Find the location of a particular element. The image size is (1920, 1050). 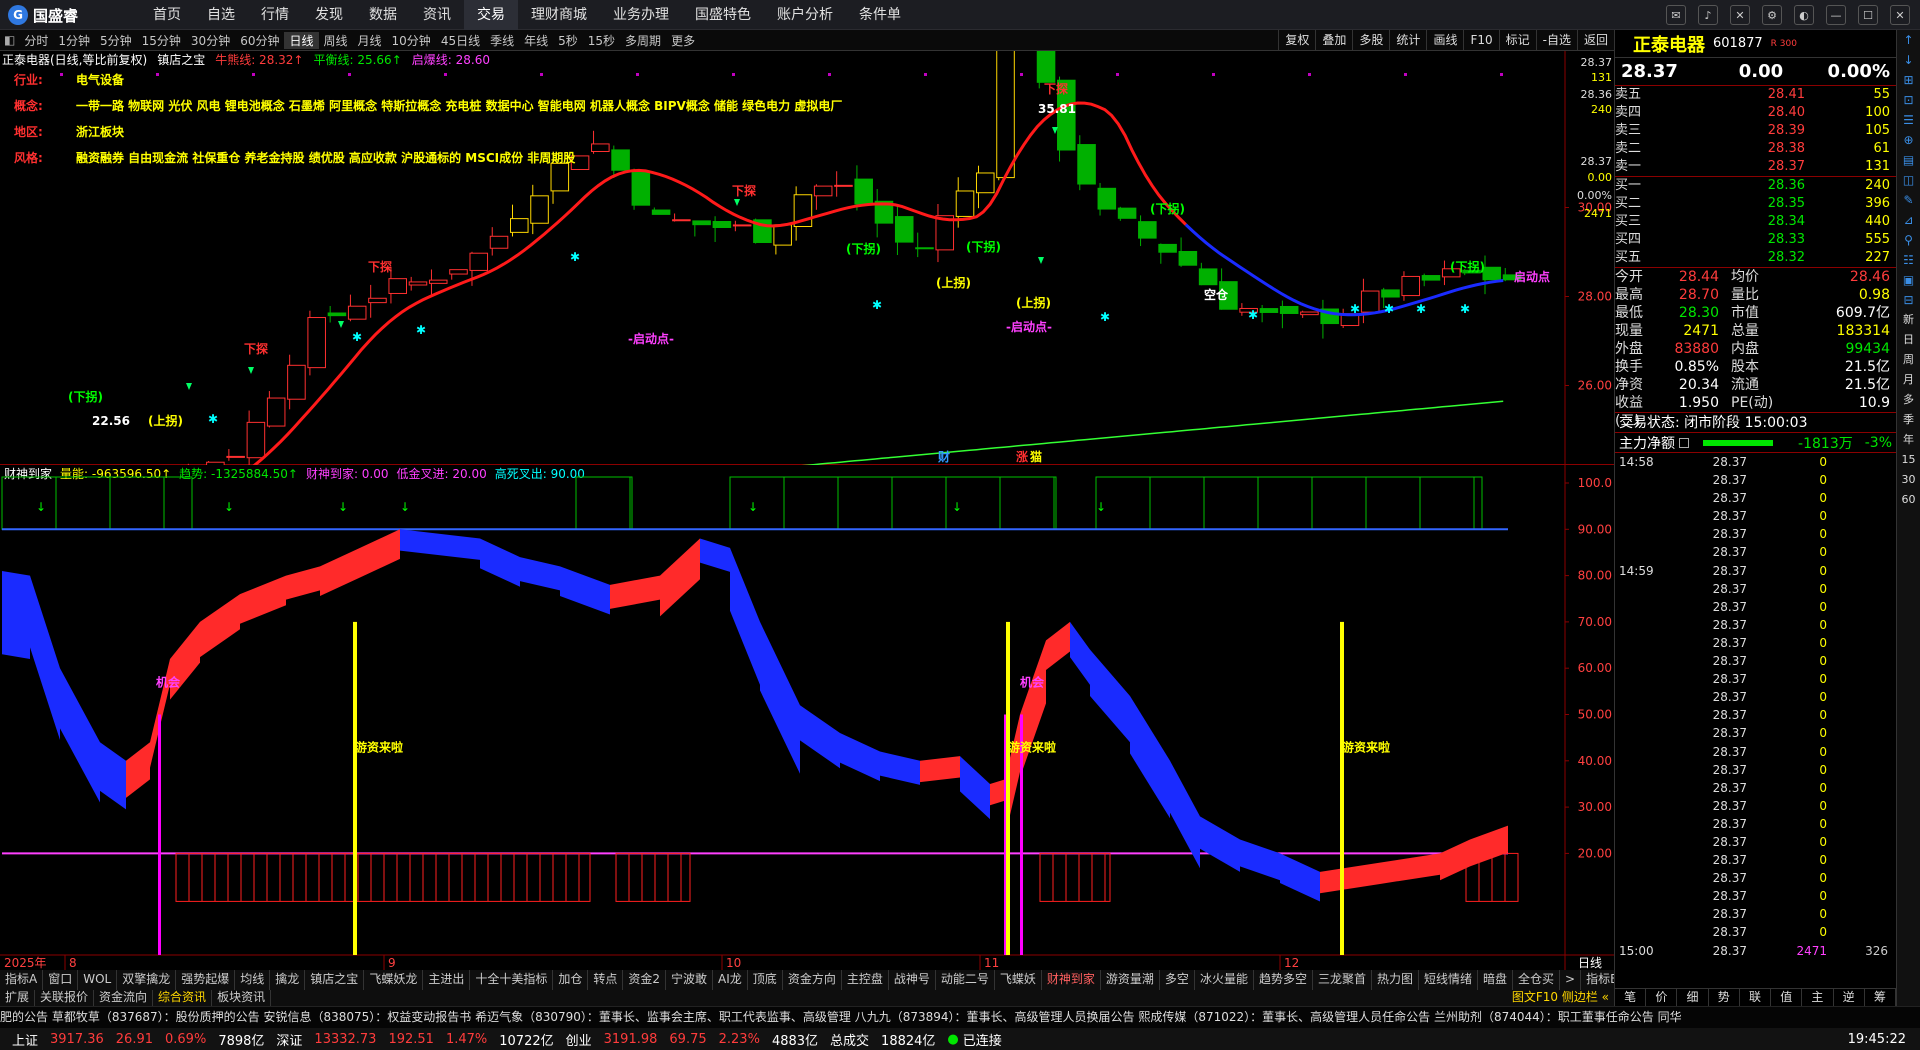

menu-item: 理财商城 is located at coordinates (559, 15).